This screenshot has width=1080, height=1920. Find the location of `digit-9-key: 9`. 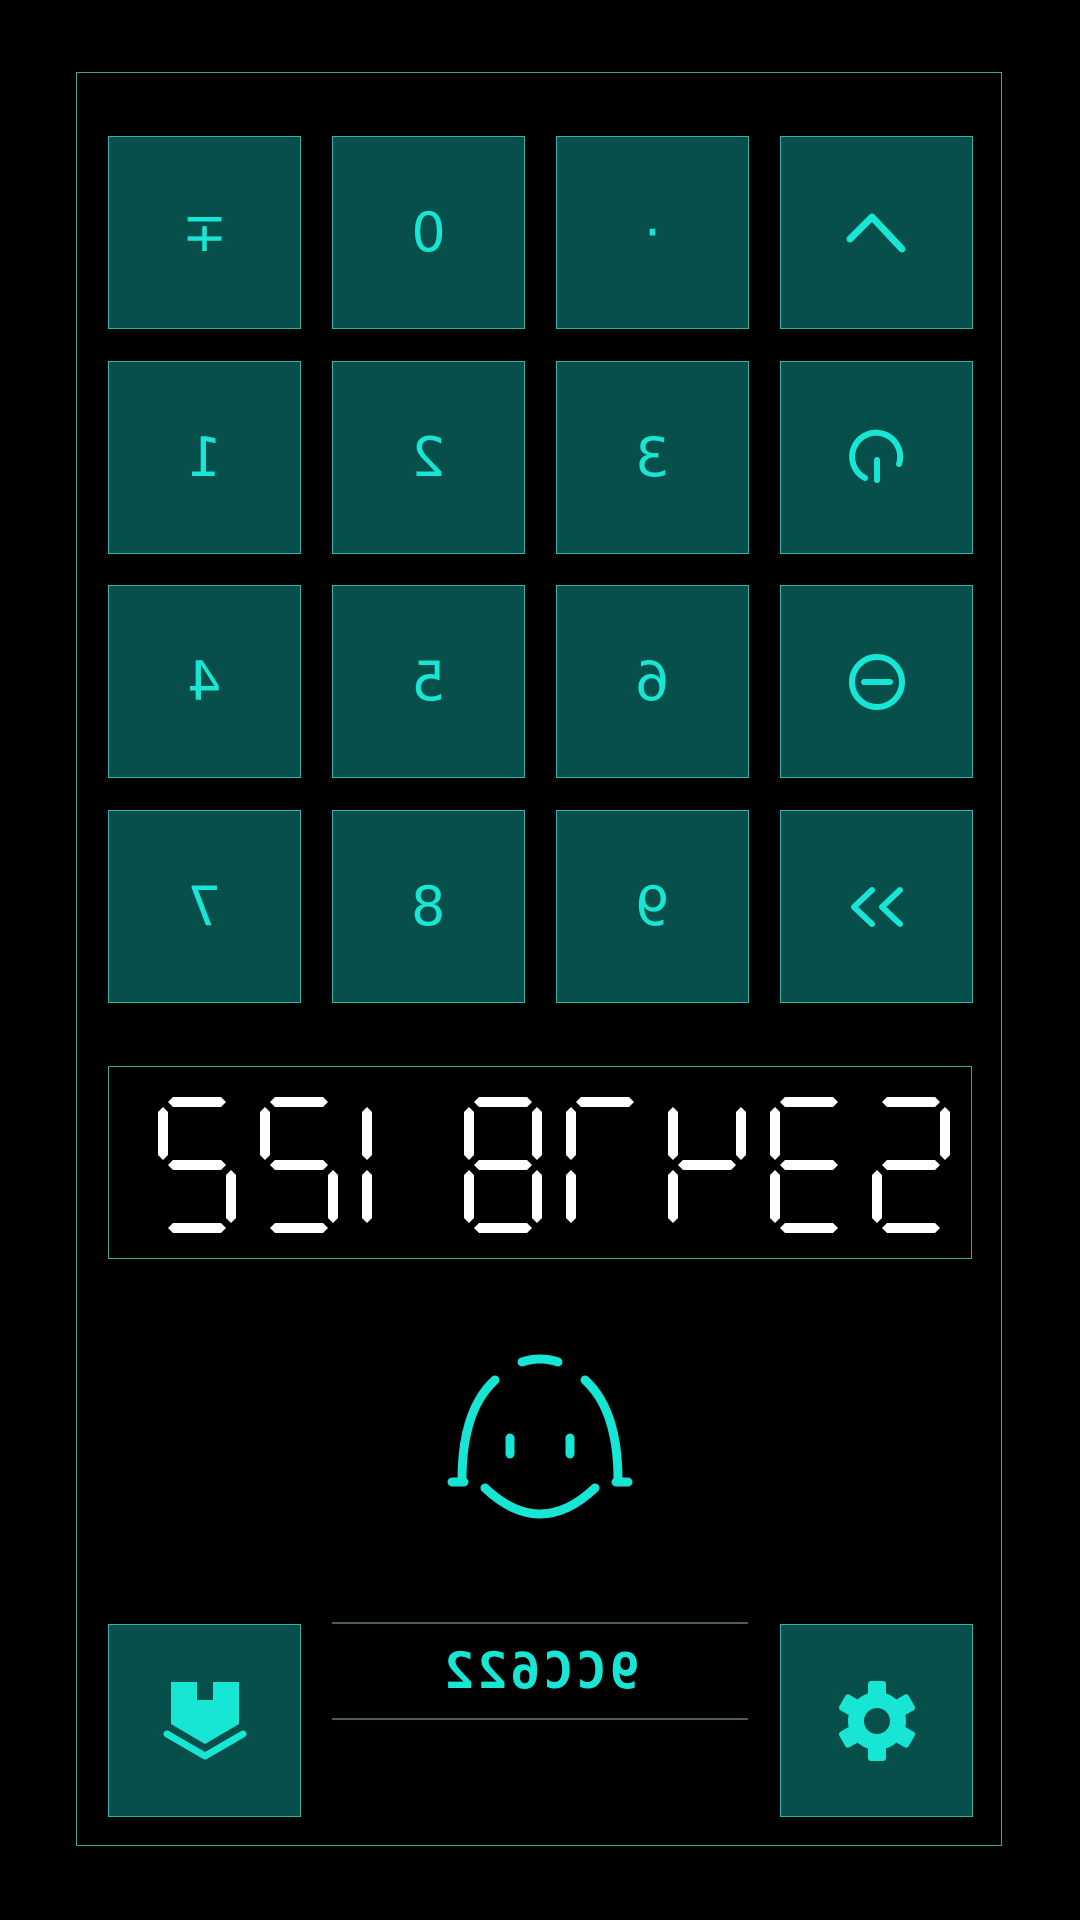

digit-9-key: 9 is located at coordinates (652, 906).